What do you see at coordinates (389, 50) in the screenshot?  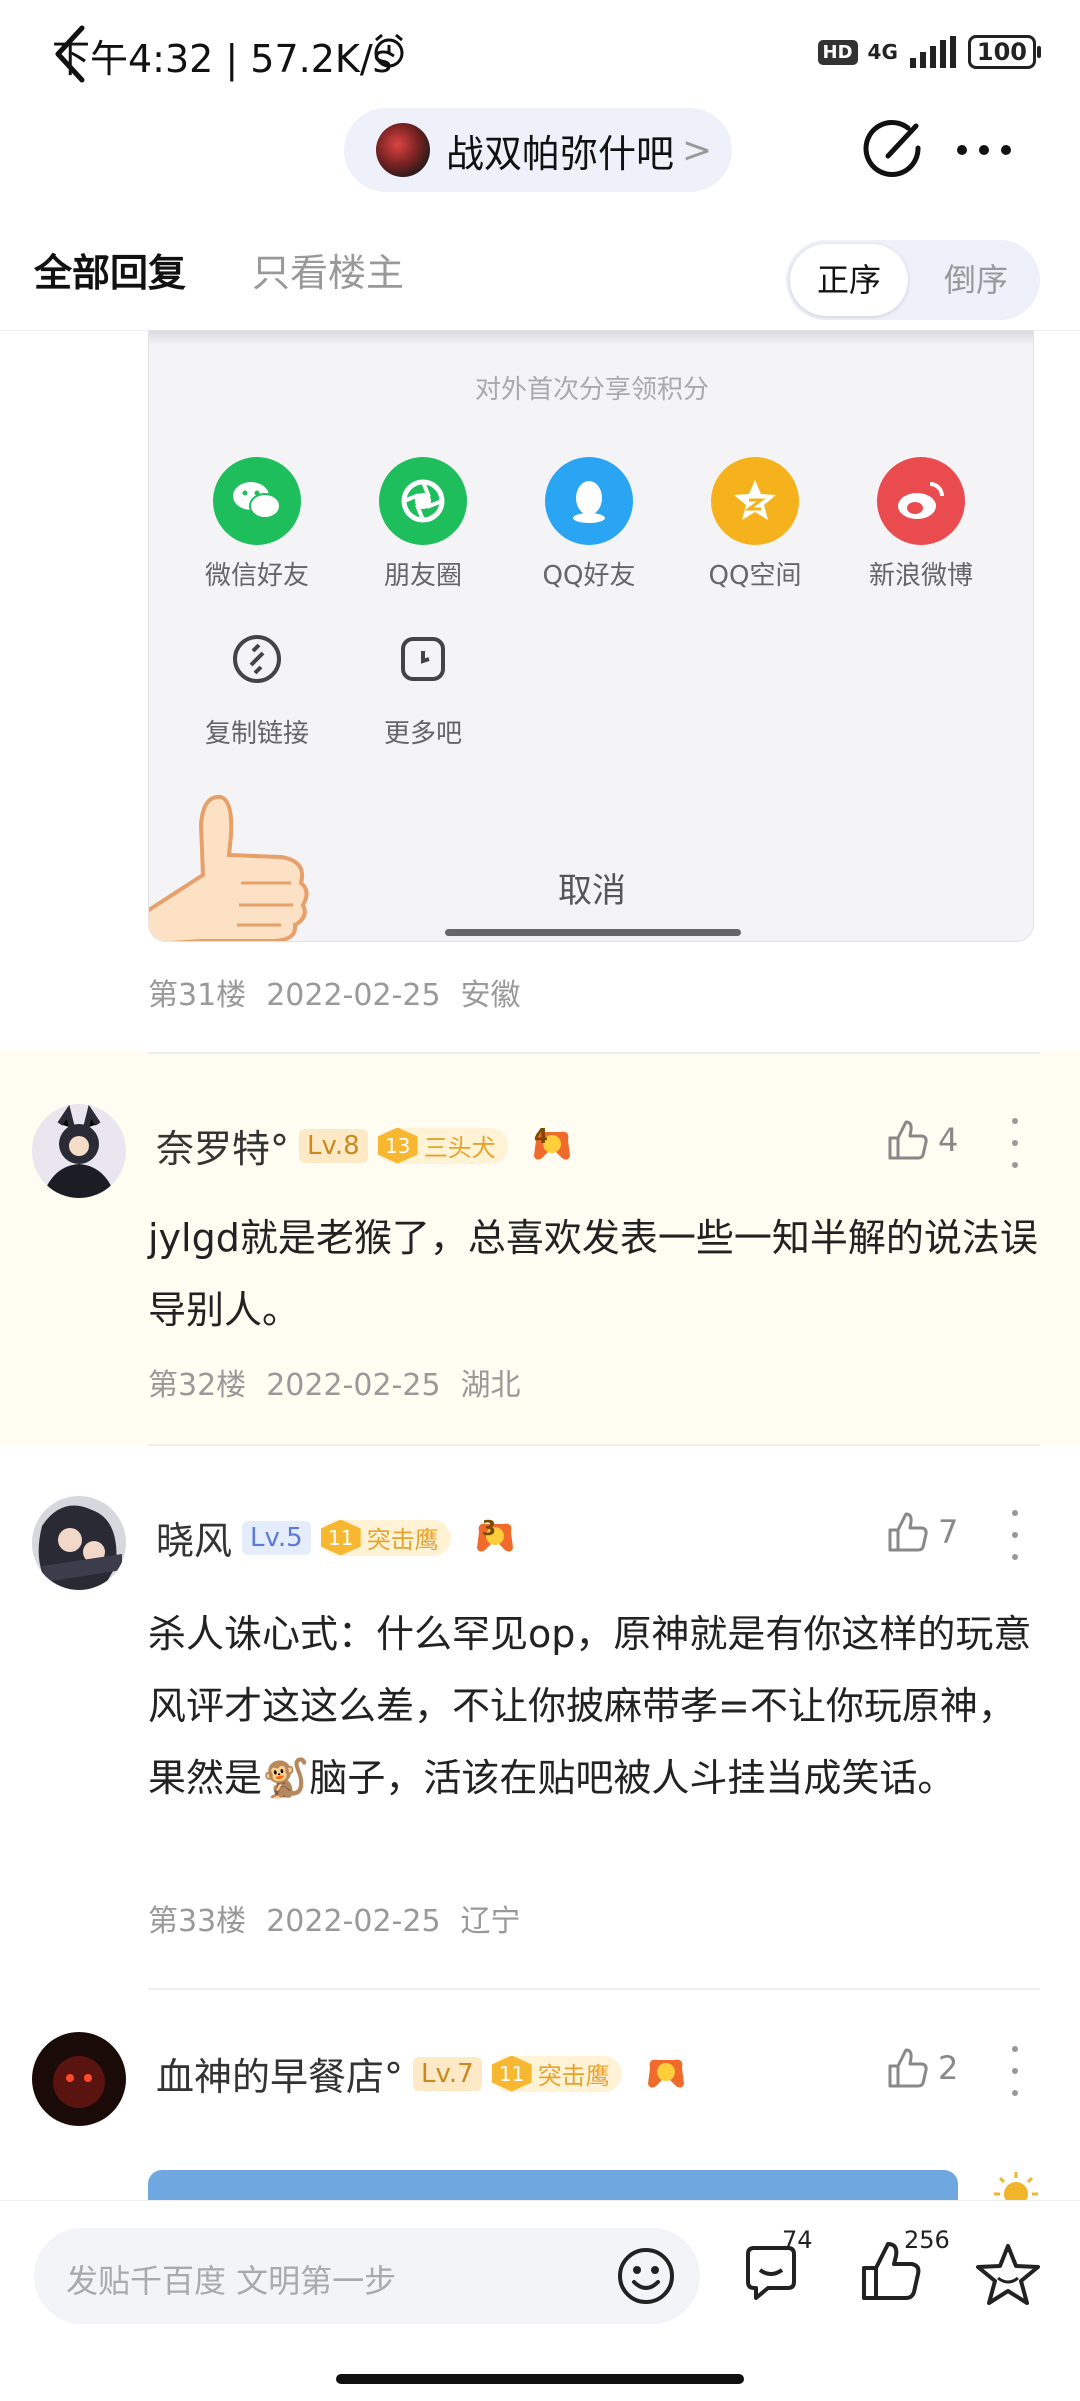 I see `alarm-icon` at bounding box center [389, 50].